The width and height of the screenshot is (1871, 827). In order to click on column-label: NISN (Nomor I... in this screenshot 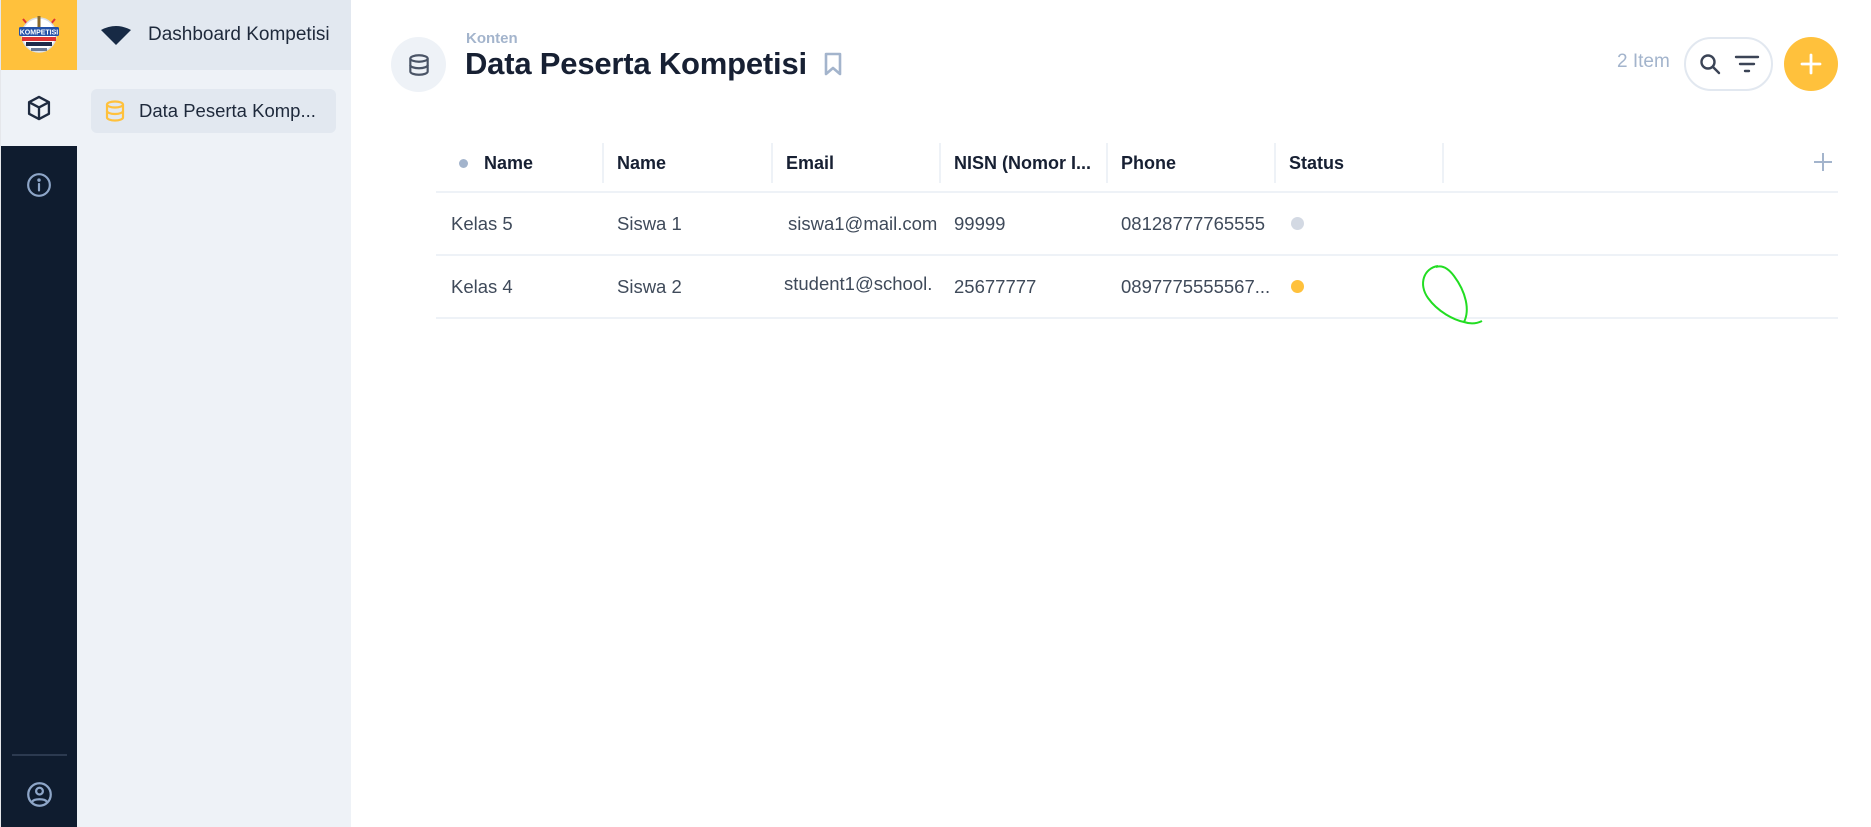, I will do `click(1023, 162)`.